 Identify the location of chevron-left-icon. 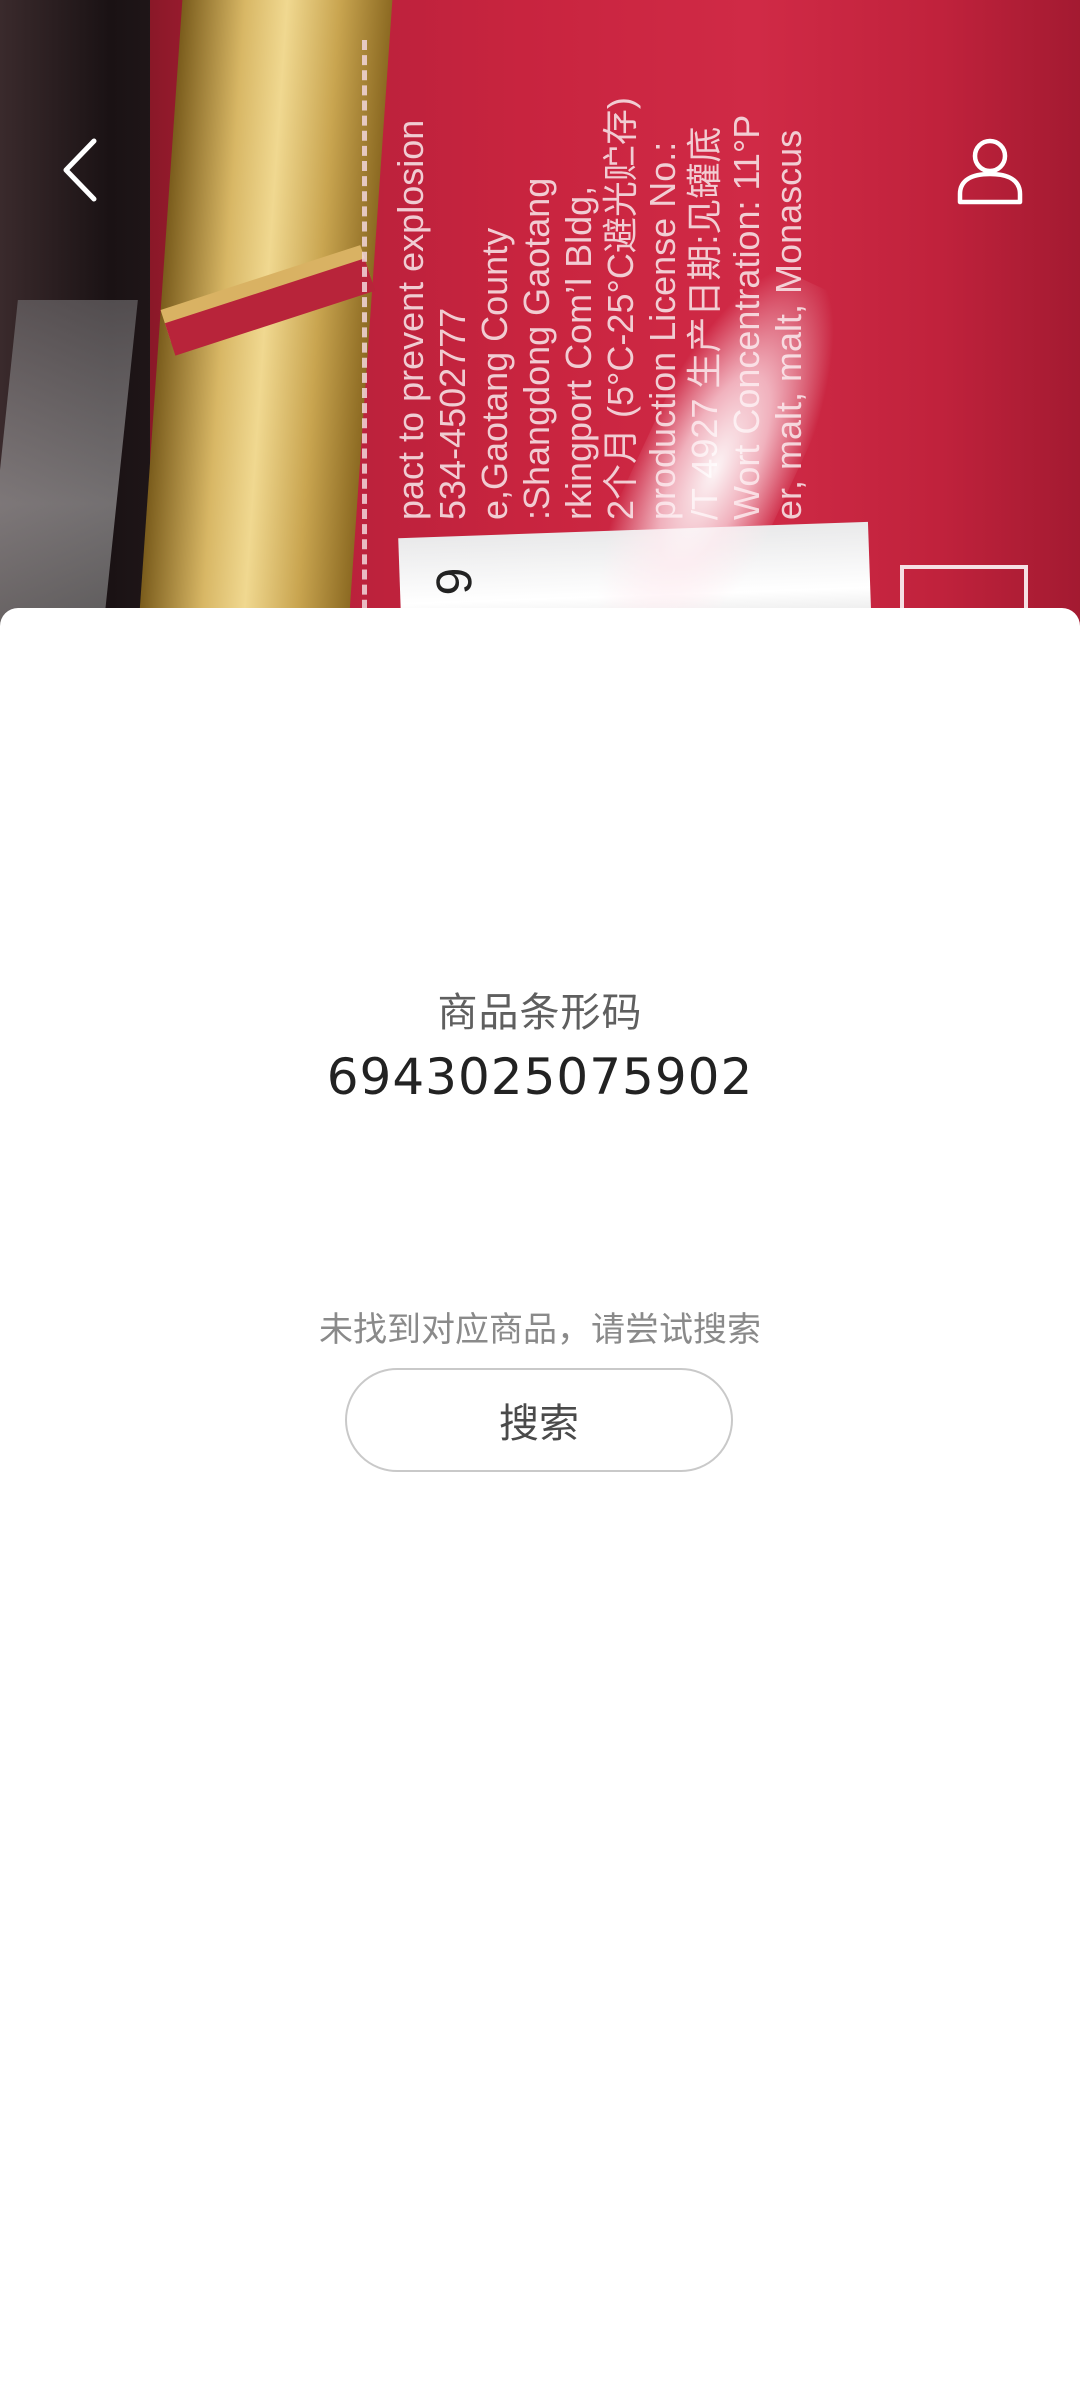
(80, 170).